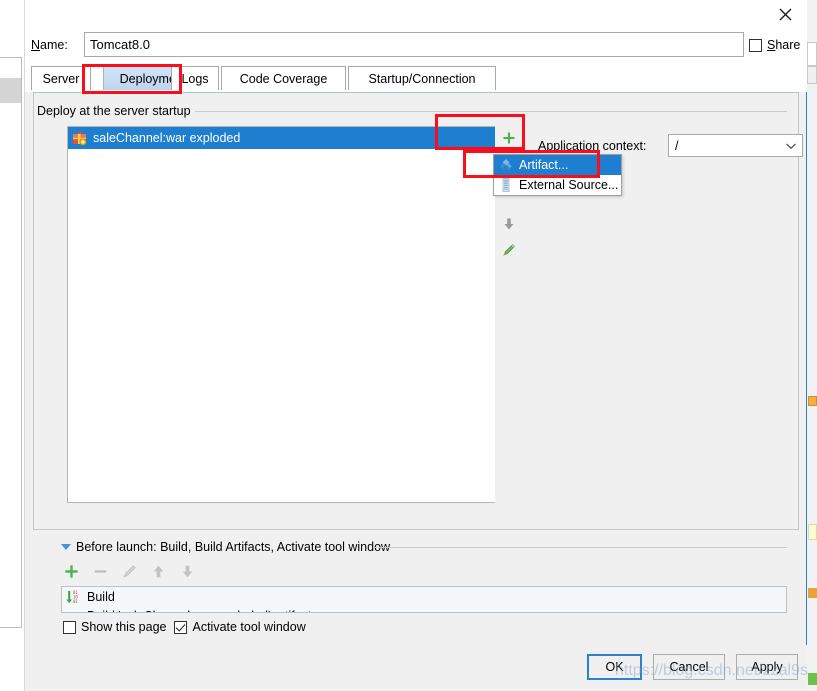 This screenshot has height=691, width=817. Describe the element at coordinates (506, 165) in the screenshot. I see `artifact-diamond-icon` at that location.